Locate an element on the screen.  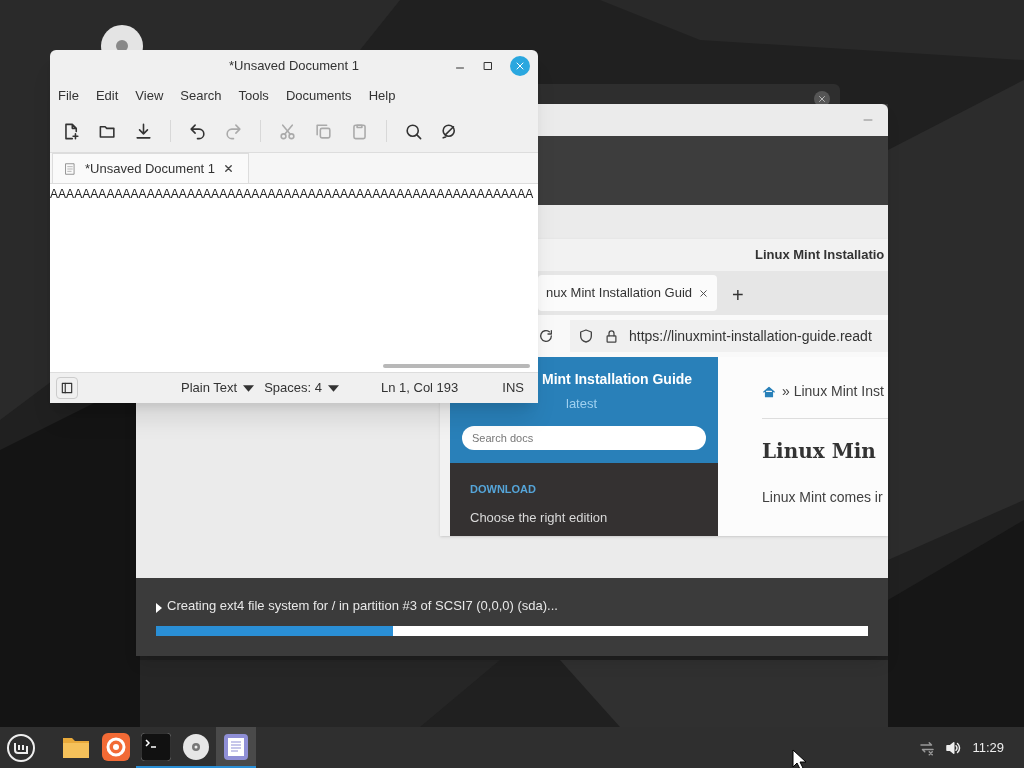
new-tab-button: + is located at coordinates (738, 295).